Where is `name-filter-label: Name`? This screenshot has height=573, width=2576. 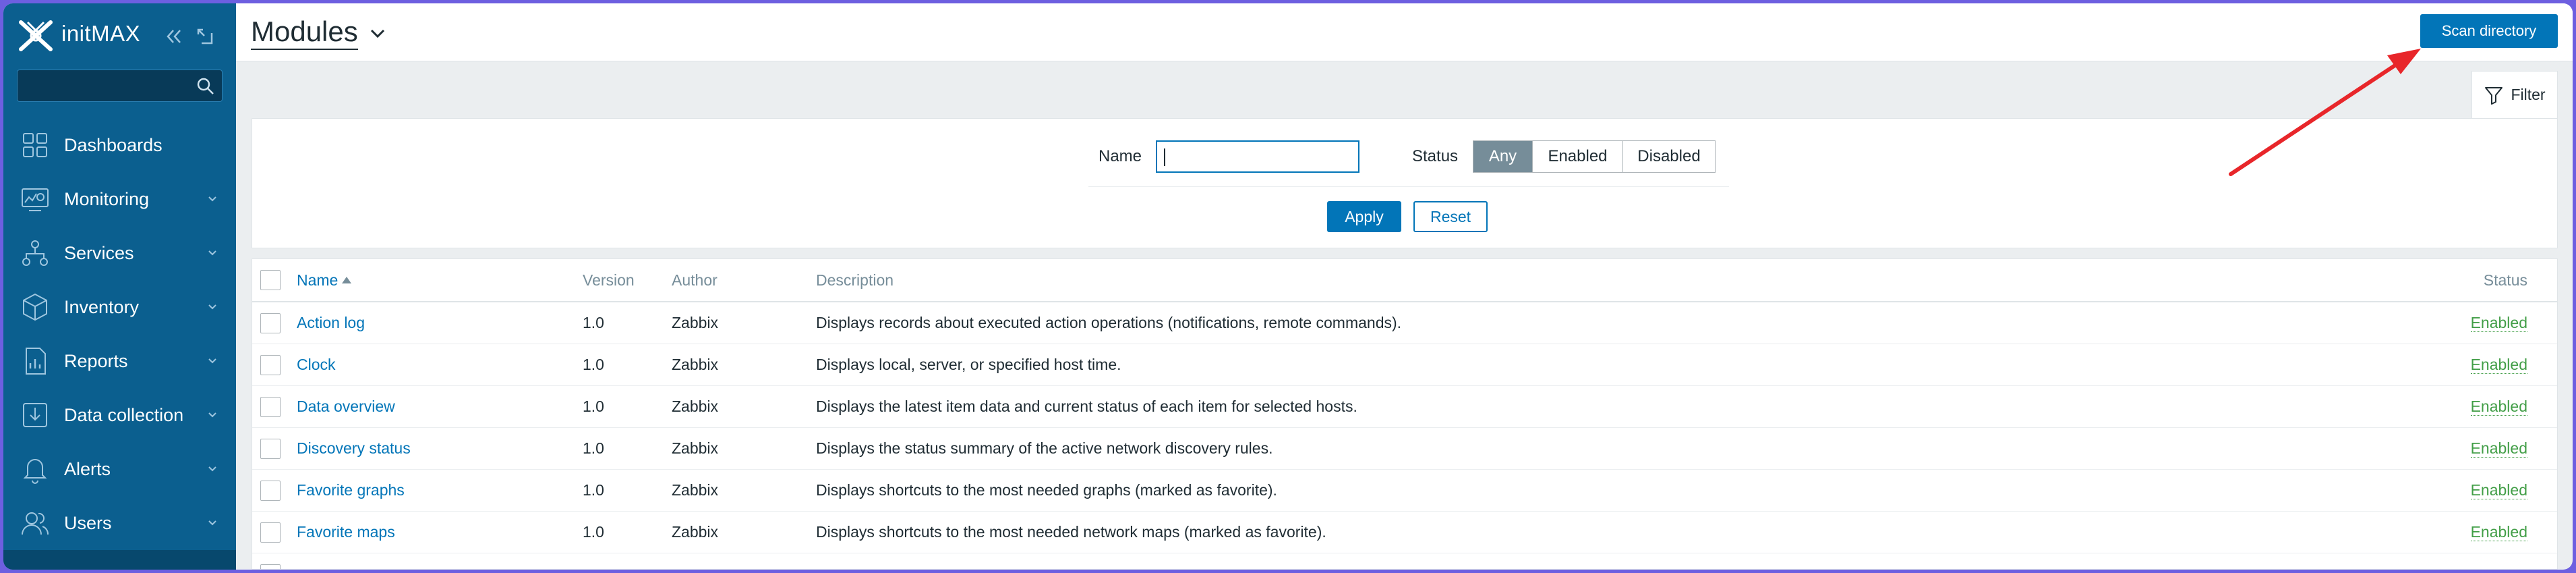
name-filter-label: Name is located at coordinates (1120, 156).